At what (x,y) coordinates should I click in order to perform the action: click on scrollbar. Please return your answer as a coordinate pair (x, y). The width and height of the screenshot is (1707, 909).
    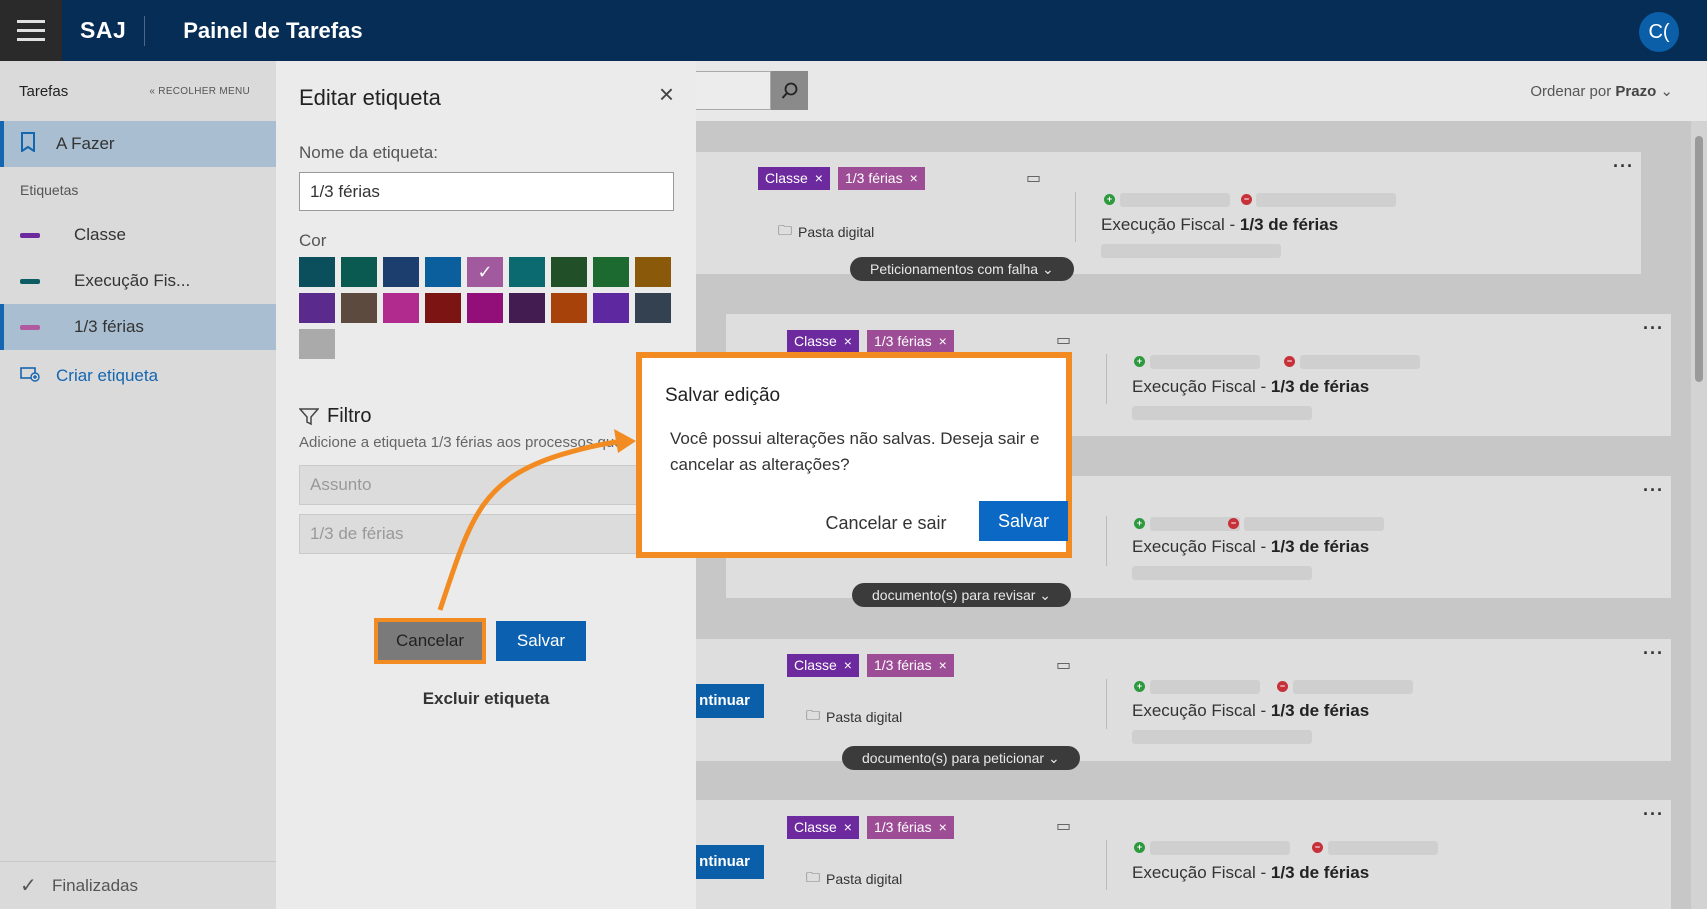
    Looking at the image, I should click on (1699, 515).